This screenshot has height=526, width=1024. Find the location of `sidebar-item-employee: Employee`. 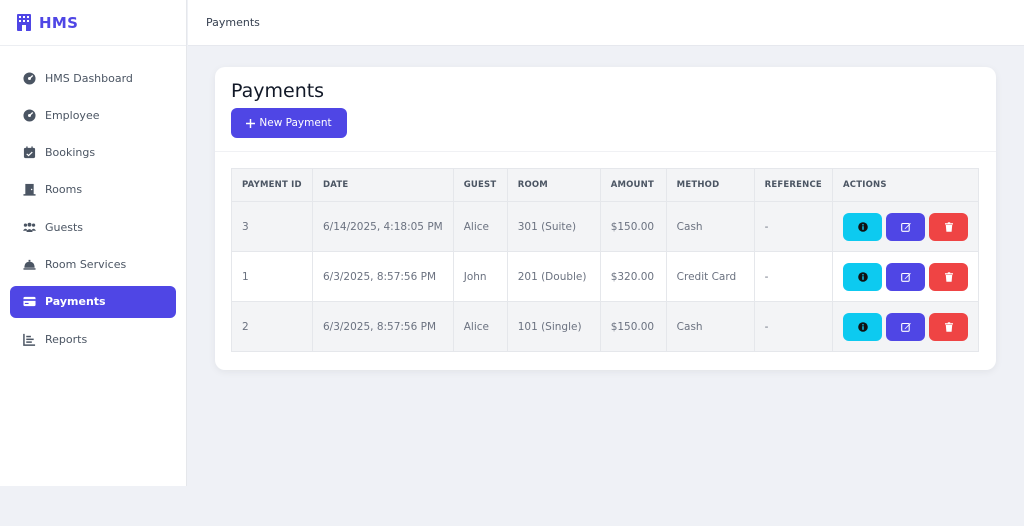

sidebar-item-employee: Employee is located at coordinates (93, 115).